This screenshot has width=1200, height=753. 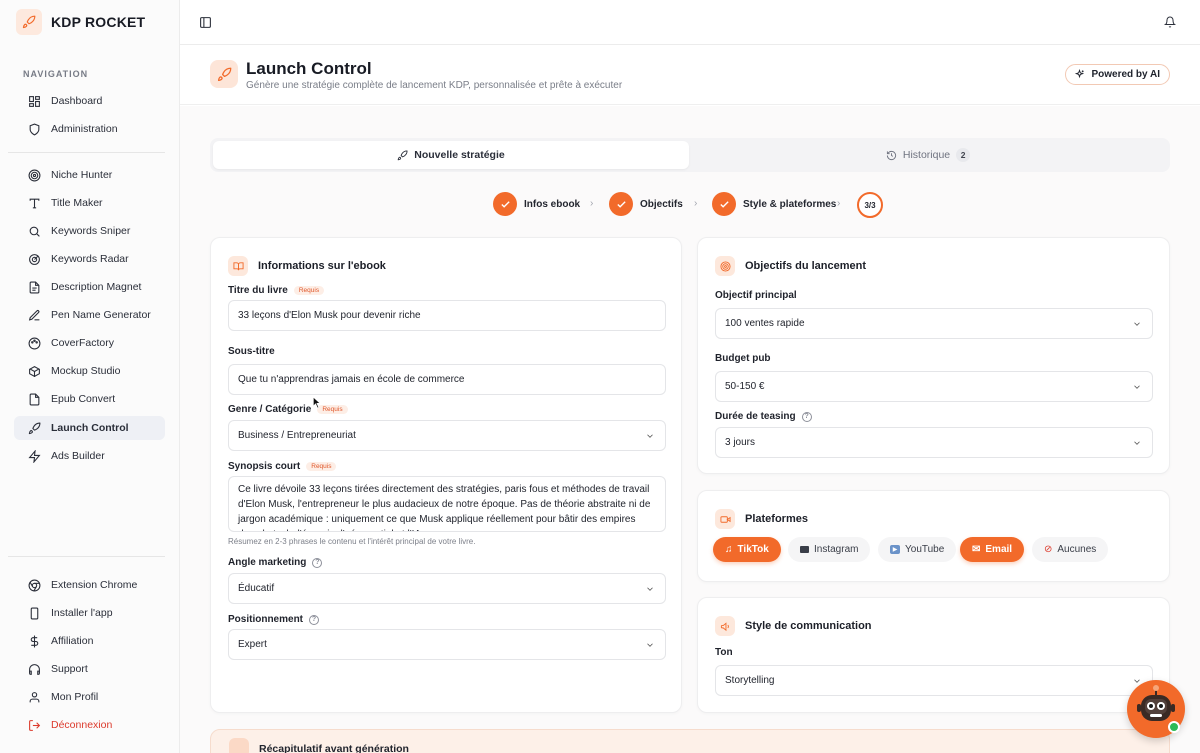 I want to click on no-entry-icon: ⊘, so click(x=1048, y=549).